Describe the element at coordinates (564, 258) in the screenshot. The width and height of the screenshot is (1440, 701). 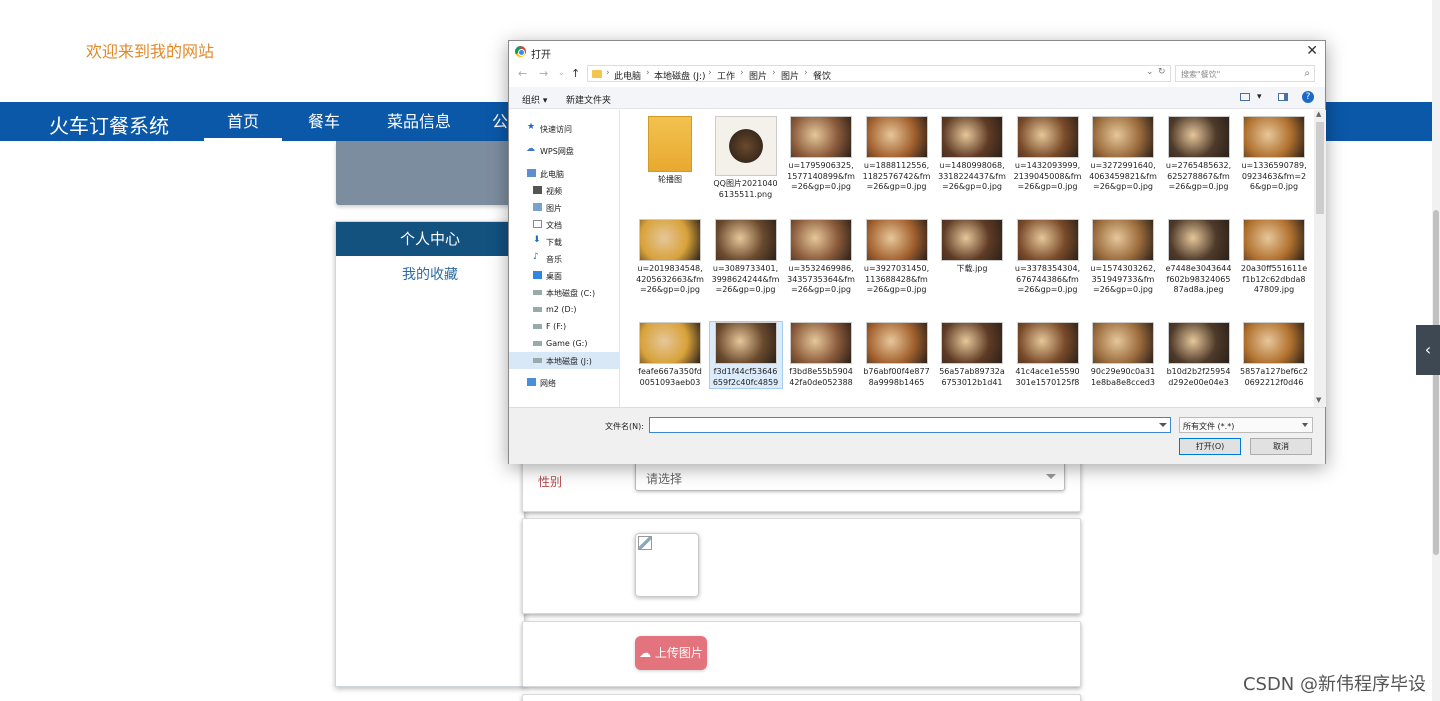
I see `nav-music: ♪ 音乐` at that location.